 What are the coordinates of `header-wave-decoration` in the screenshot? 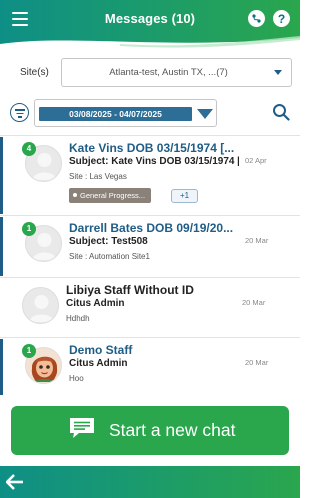 It's located at (150, 43).